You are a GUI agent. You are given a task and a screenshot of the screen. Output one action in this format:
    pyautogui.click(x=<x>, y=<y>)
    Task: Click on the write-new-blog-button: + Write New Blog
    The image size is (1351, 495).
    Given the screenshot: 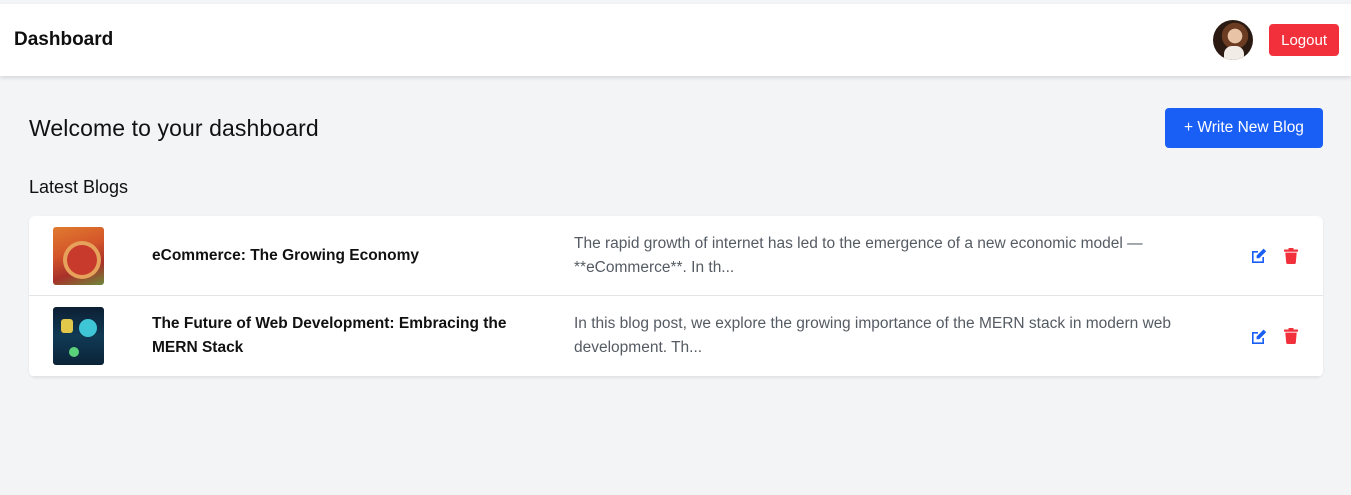 What is the action you would take?
    pyautogui.click(x=1244, y=128)
    